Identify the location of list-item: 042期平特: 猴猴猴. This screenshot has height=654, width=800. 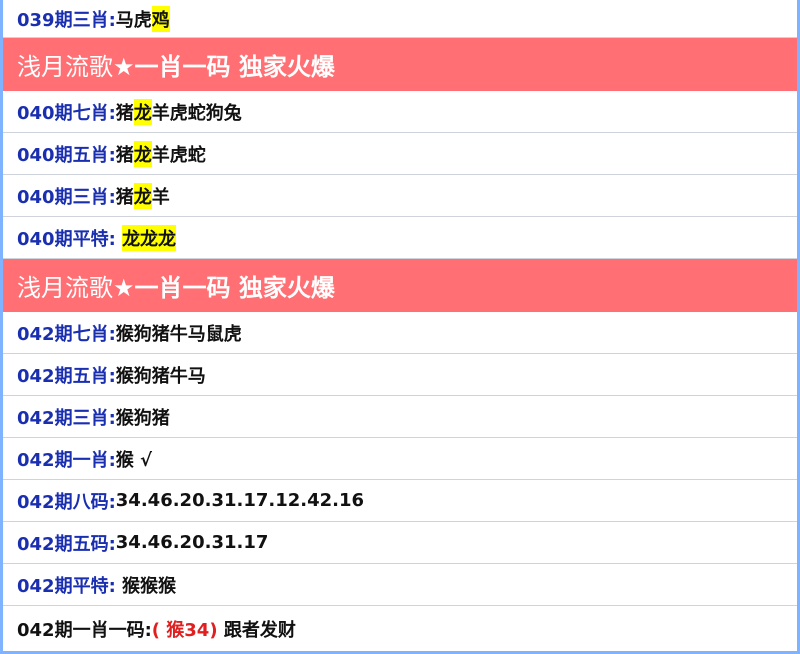
(400, 585).